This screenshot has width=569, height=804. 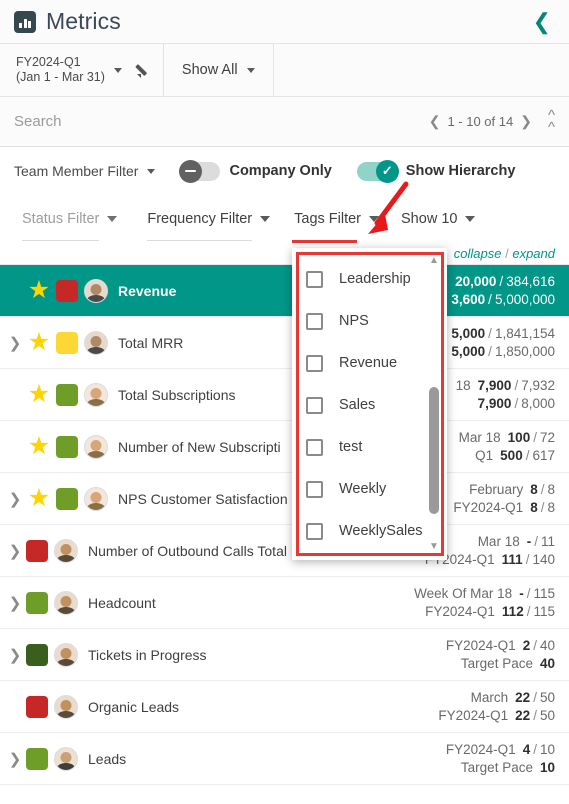 I want to click on frequency-filter: Frequency Filter, so click(x=209, y=220).